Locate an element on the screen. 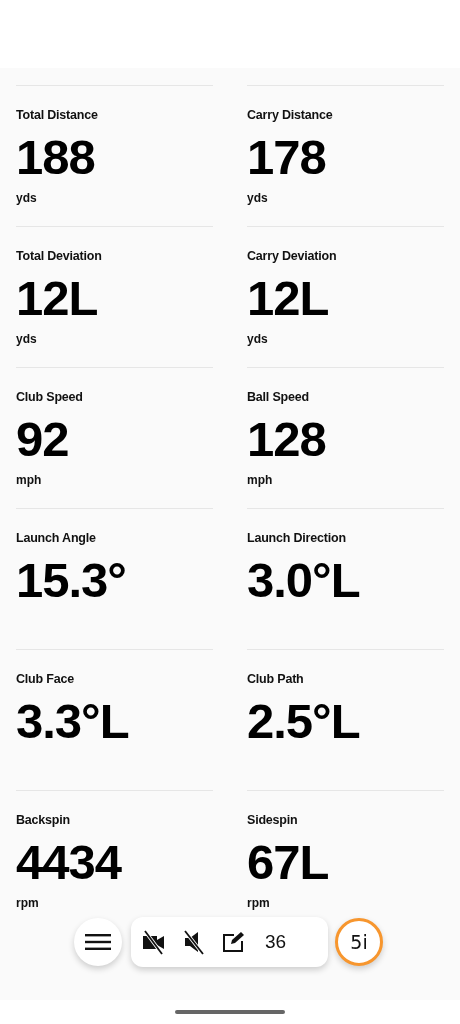  menu-icon is located at coordinates (98, 942).